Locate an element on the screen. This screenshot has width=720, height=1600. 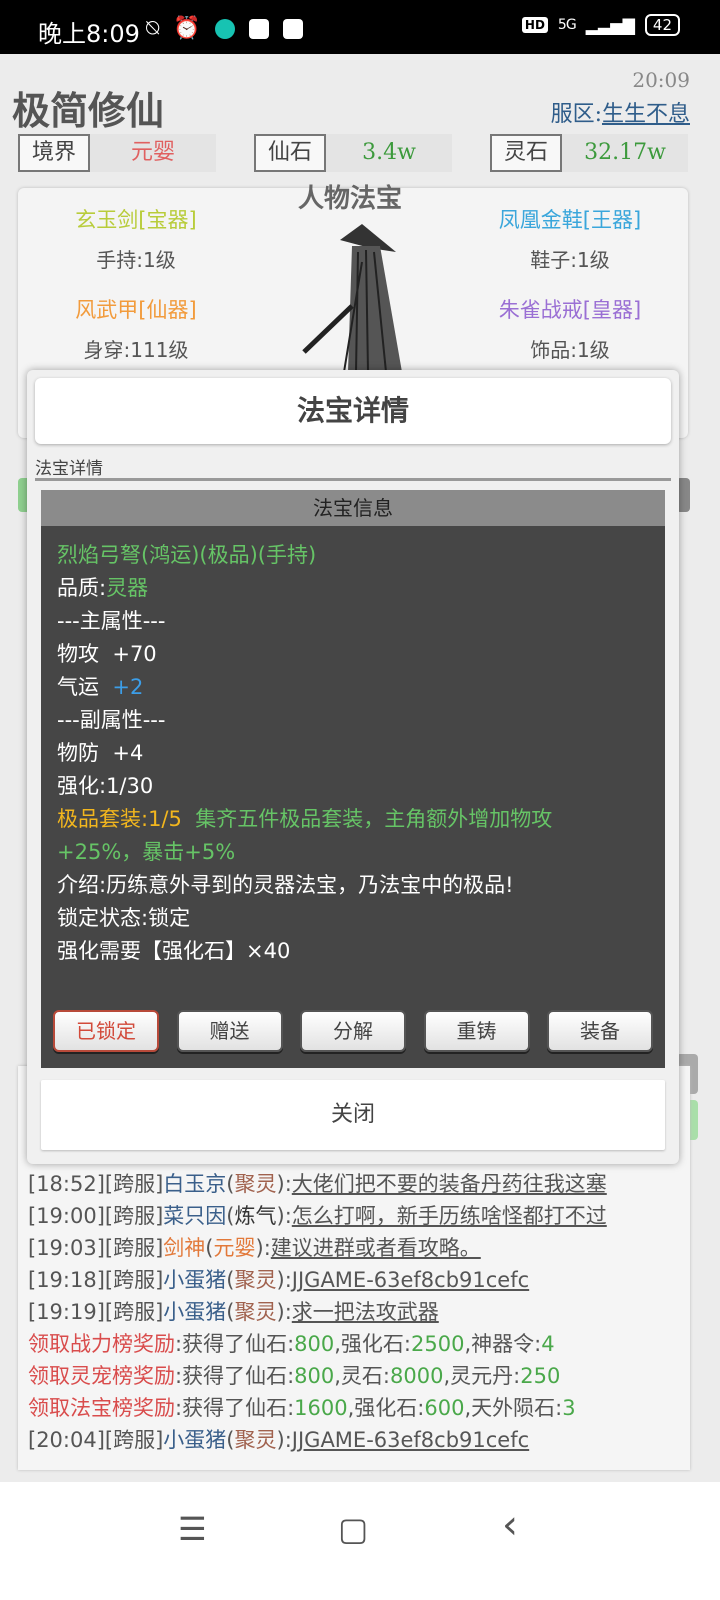
stat-xianshi: 仙石 3.4w is located at coordinates (353, 153).